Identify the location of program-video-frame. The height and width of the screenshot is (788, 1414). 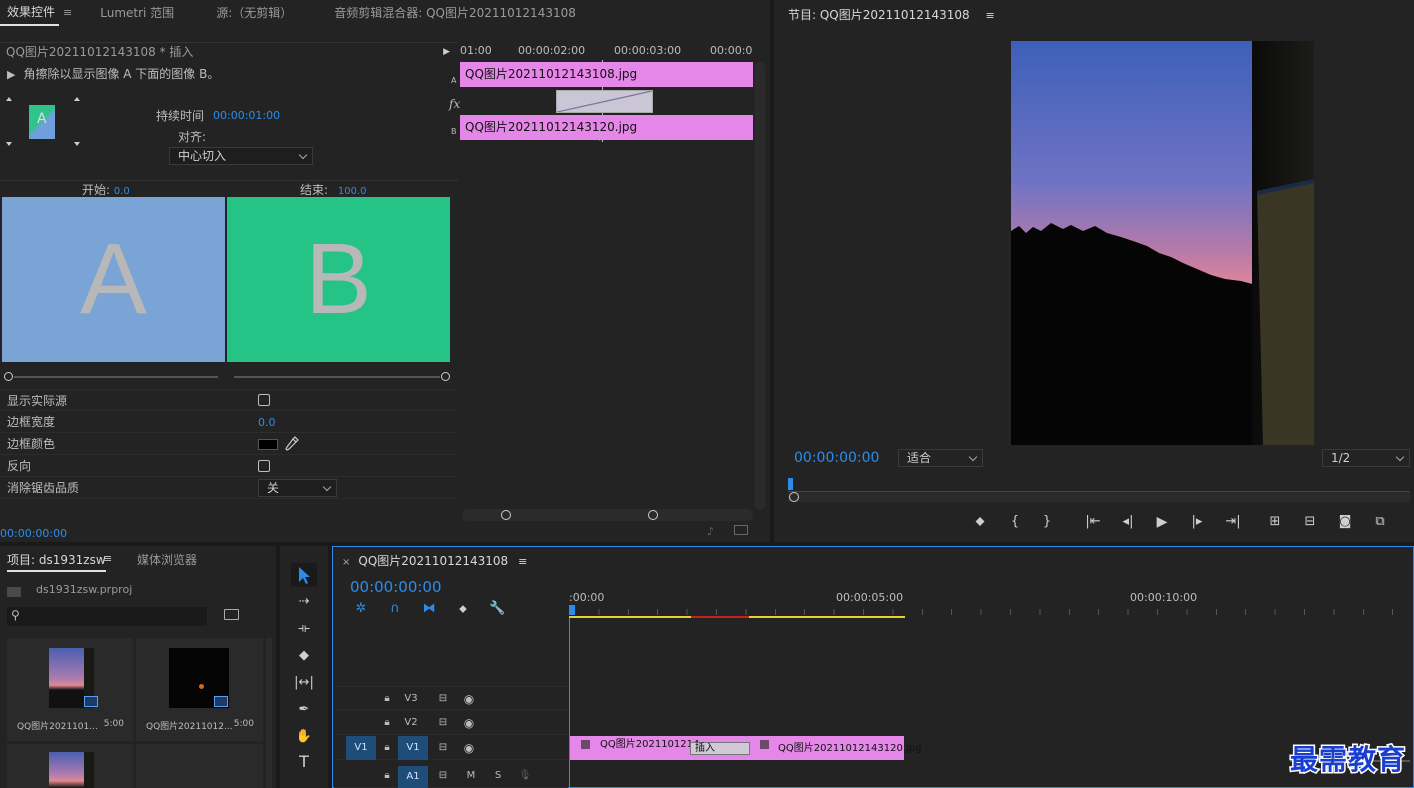
(1162, 243).